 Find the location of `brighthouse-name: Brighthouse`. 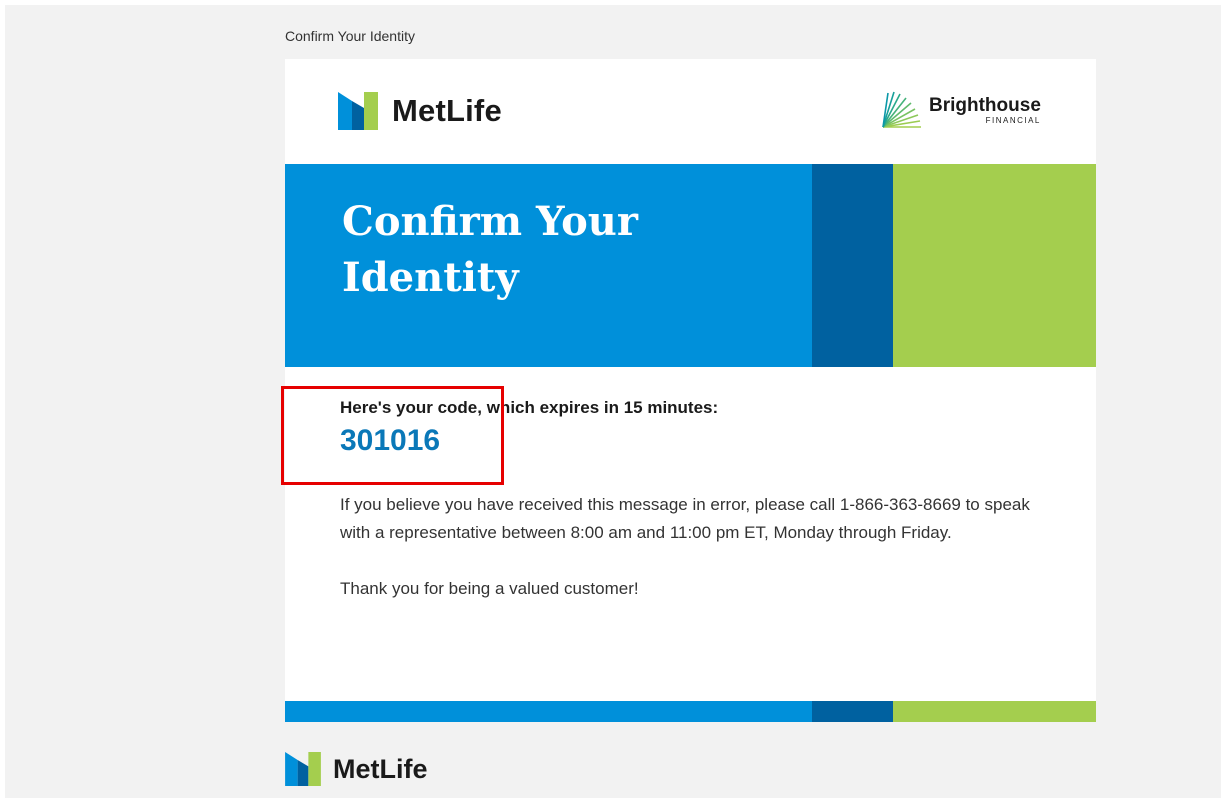

brighthouse-name: Brighthouse is located at coordinates (985, 105).